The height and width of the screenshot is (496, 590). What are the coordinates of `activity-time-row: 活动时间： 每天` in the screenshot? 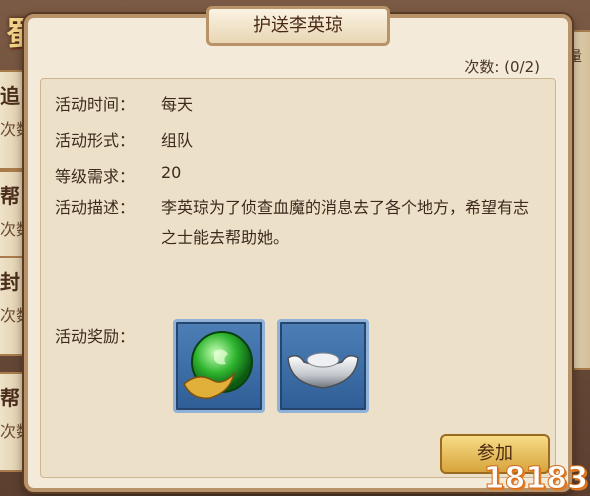 It's located at (124, 103).